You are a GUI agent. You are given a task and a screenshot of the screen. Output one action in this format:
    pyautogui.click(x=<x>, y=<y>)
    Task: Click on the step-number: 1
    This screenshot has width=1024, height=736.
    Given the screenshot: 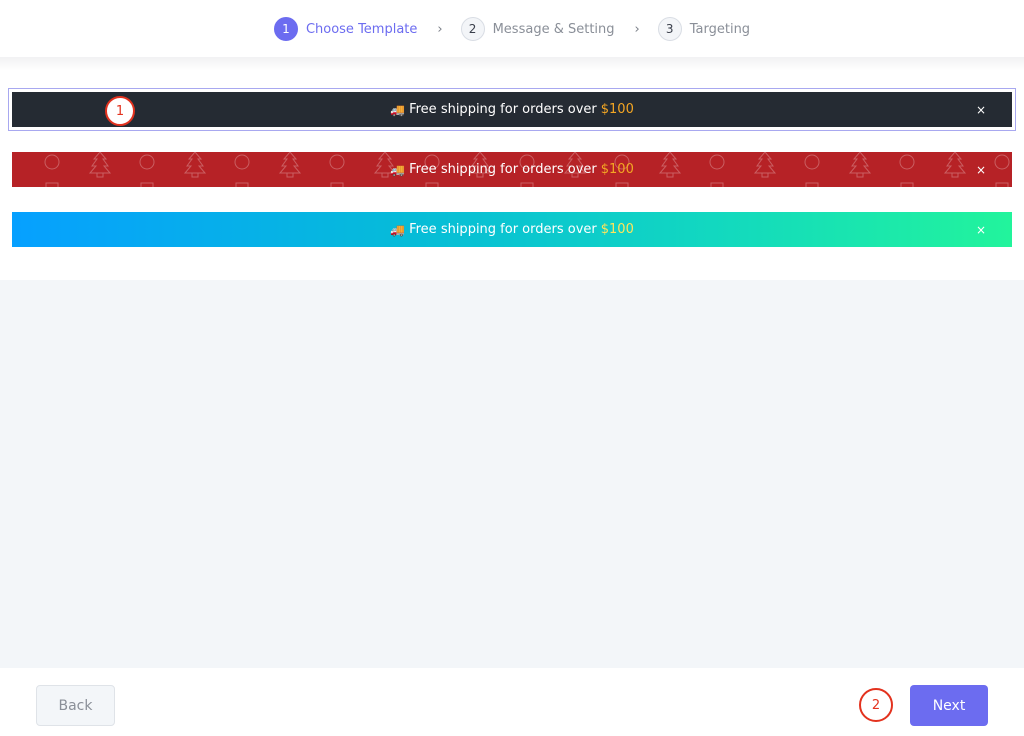 What is the action you would take?
    pyautogui.click(x=285, y=29)
    